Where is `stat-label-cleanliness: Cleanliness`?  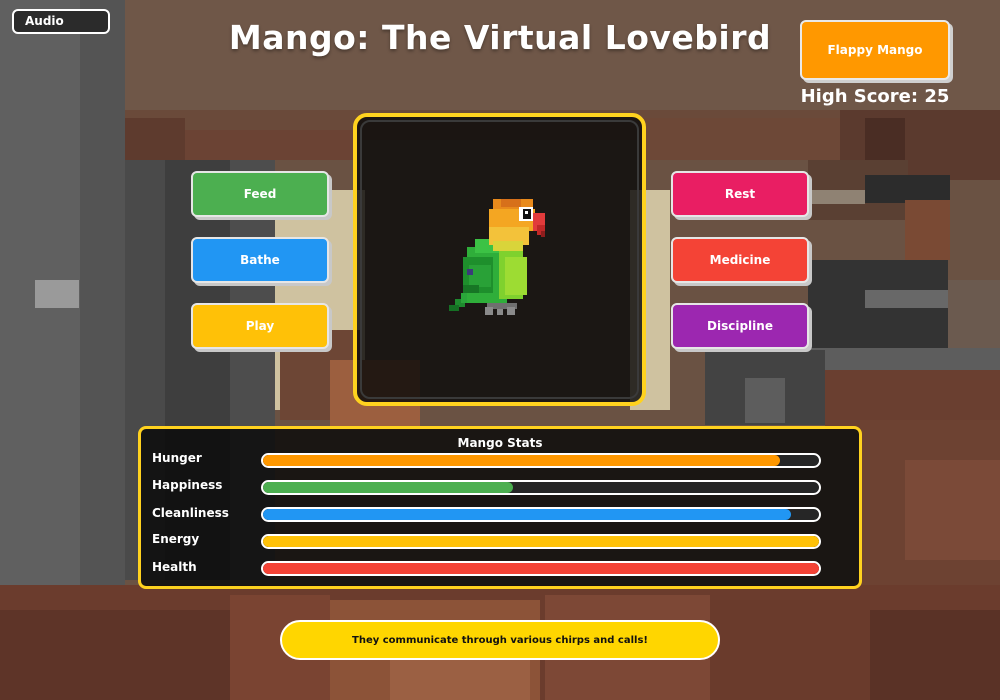 stat-label-cleanliness: Cleanliness is located at coordinates (190, 513).